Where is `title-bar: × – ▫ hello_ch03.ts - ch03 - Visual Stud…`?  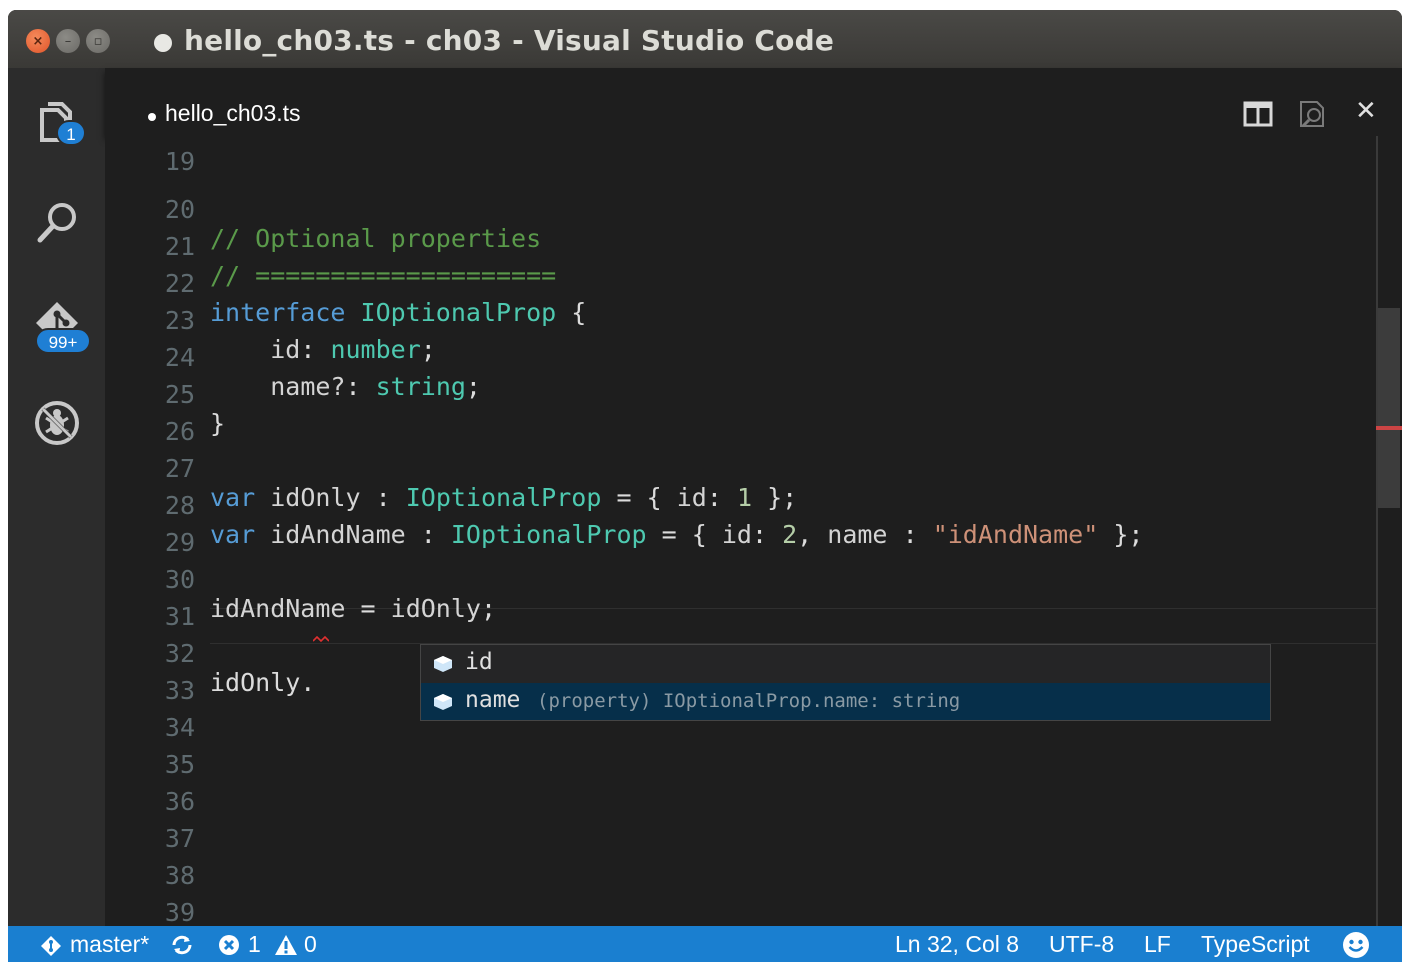 title-bar: × – ▫ hello_ch03.ts - ch03 - Visual Stud… is located at coordinates (705, 39).